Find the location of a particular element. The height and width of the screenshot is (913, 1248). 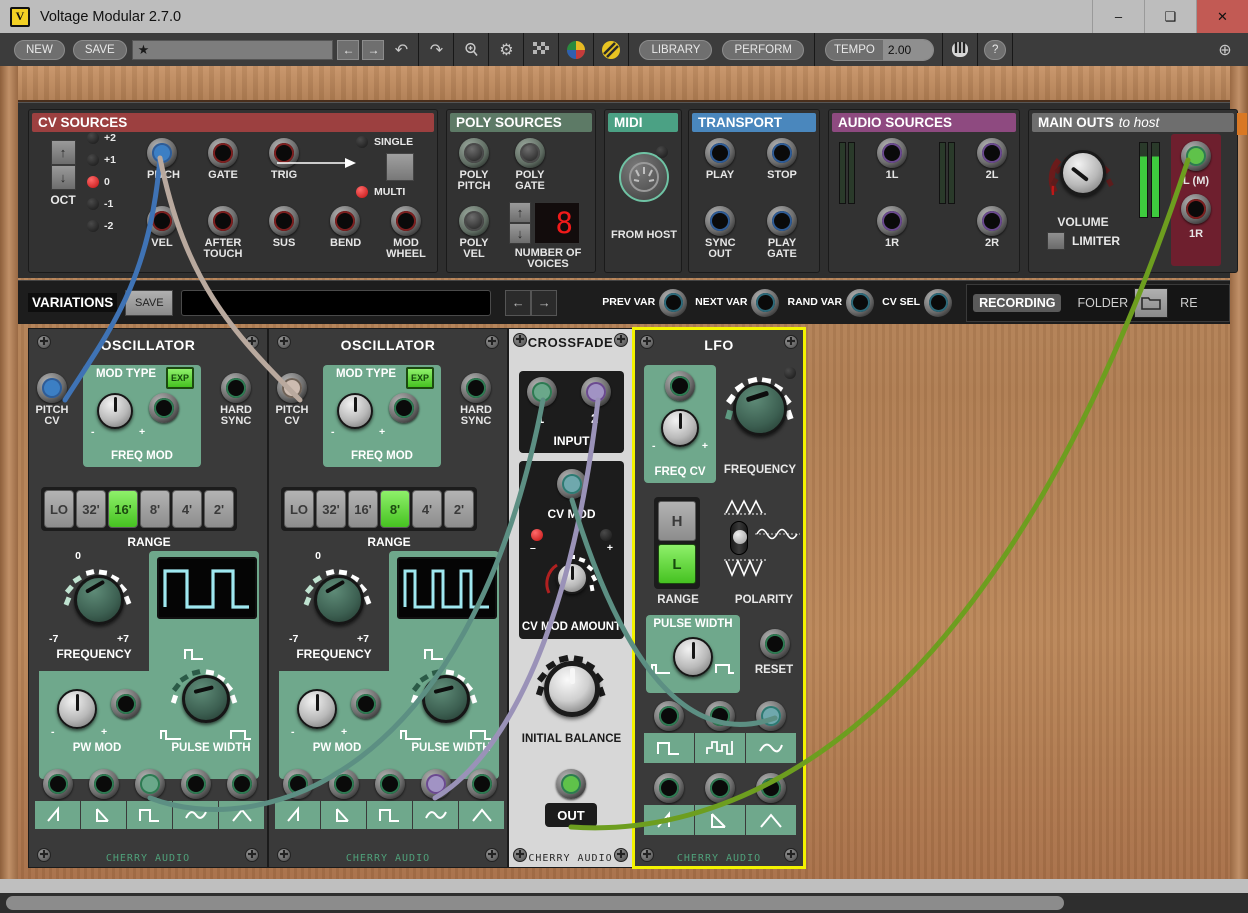

osc1-range-buttons: LO 32' 16' 8' 4' 2' is located at coordinates (139, 509).